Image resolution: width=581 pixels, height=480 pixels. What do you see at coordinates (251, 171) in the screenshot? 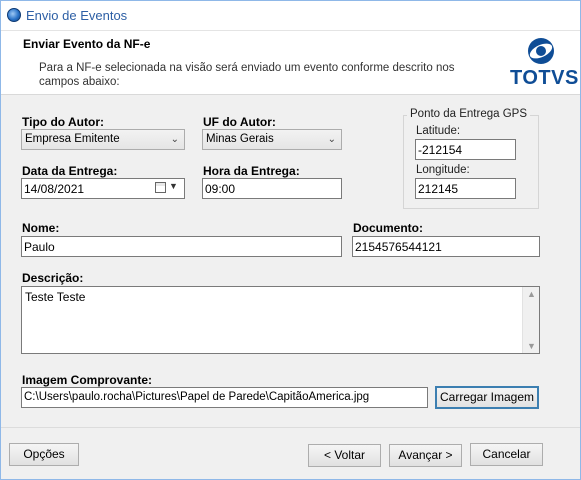
I see `hora-entrega-label: Hora da Entrega:` at bounding box center [251, 171].